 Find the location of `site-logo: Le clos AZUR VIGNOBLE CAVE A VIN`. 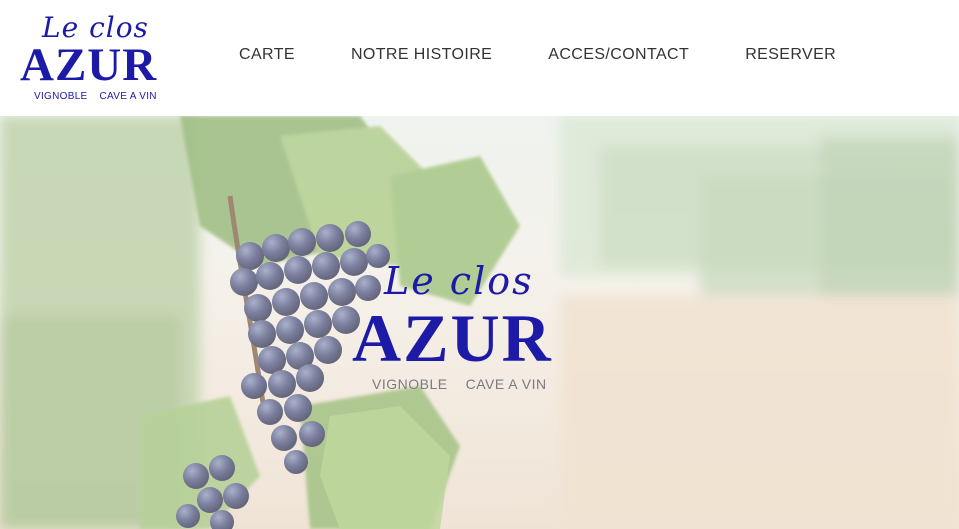

site-logo: Le clos AZUR VIGNOBLE CAVE A VIN is located at coordinates (98, 60).